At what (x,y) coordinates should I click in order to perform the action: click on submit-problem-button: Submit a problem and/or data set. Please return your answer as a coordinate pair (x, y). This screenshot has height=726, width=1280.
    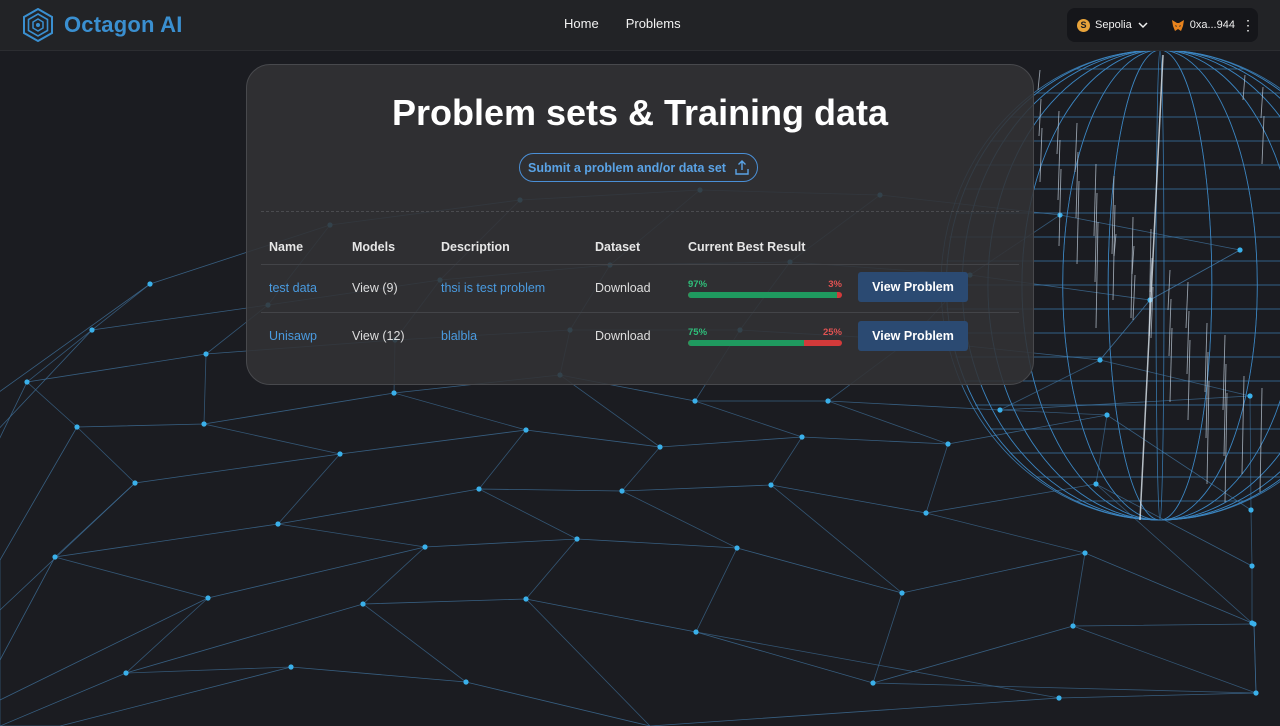
    Looking at the image, I should click on (638, 167).